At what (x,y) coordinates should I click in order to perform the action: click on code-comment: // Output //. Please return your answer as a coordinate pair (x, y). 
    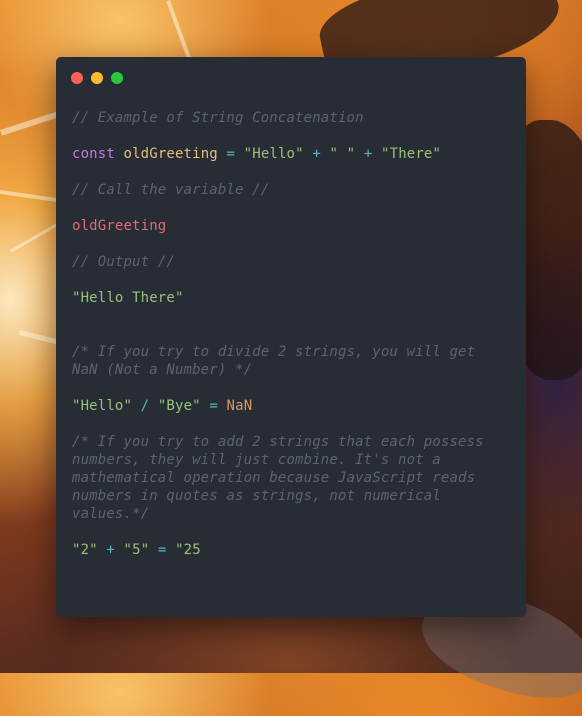
    Looking at the image, I should click on (123, 262).